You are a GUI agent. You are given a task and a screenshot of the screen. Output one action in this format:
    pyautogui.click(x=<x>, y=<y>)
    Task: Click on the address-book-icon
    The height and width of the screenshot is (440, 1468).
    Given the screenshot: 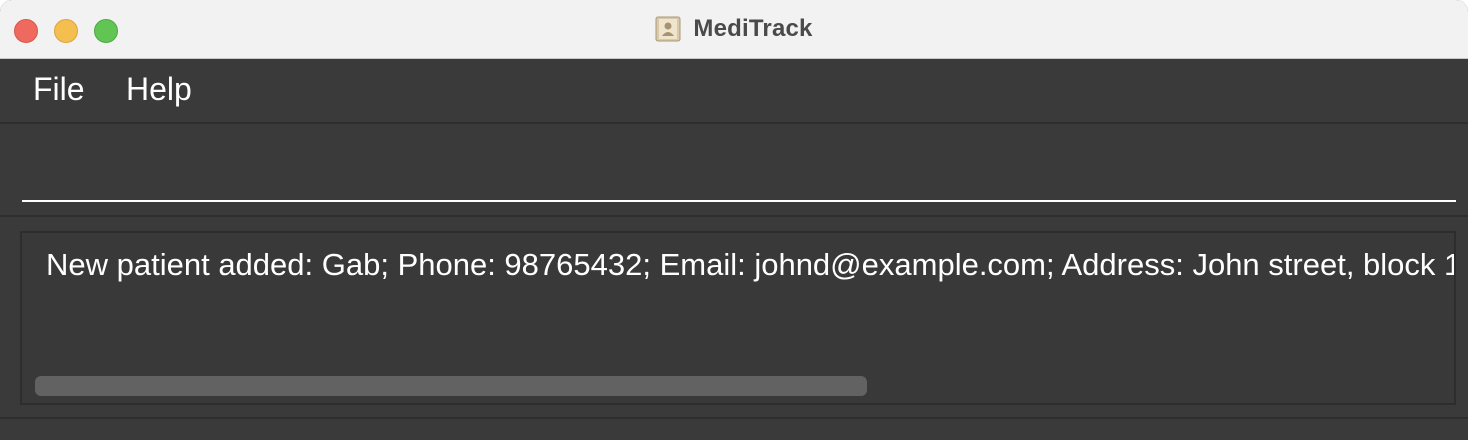 What is the action you would take?
    pyautogui.click(x=668, y=29)
    